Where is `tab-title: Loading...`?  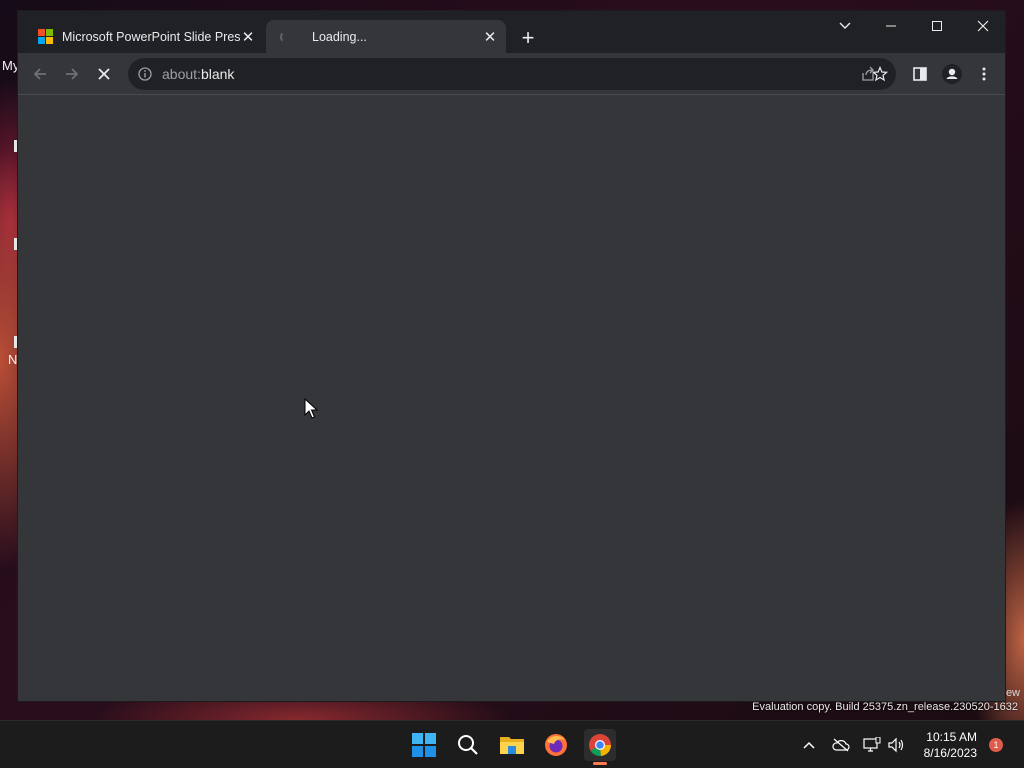 tab-title: Loading... is located at coordinates (339, 36).